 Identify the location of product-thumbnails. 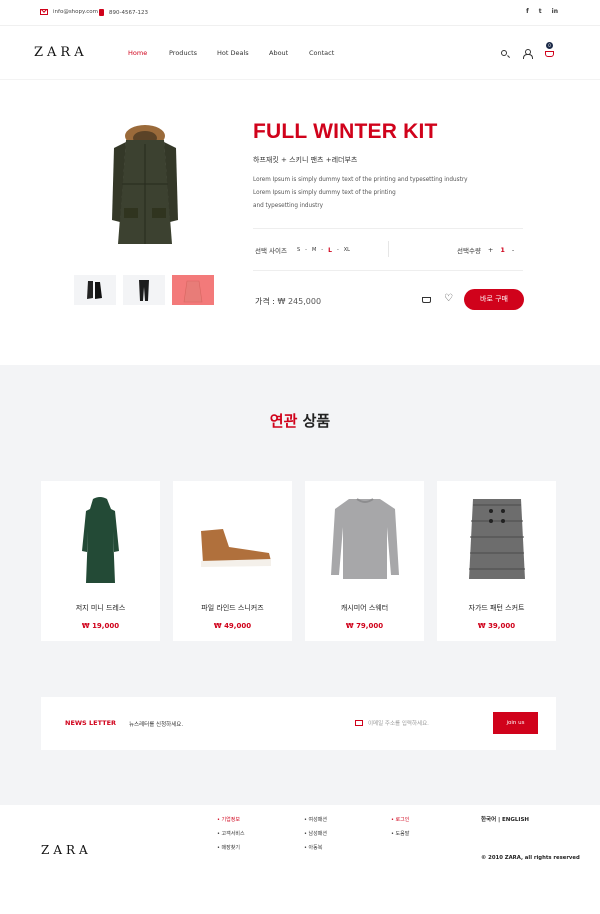
(144, 290).